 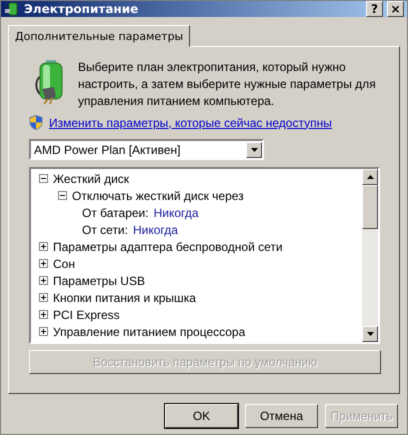 What do you see at coordinates (370, 177) in the screenshot?
I see `scroll-up-icon` at bounding box center [370, 177].